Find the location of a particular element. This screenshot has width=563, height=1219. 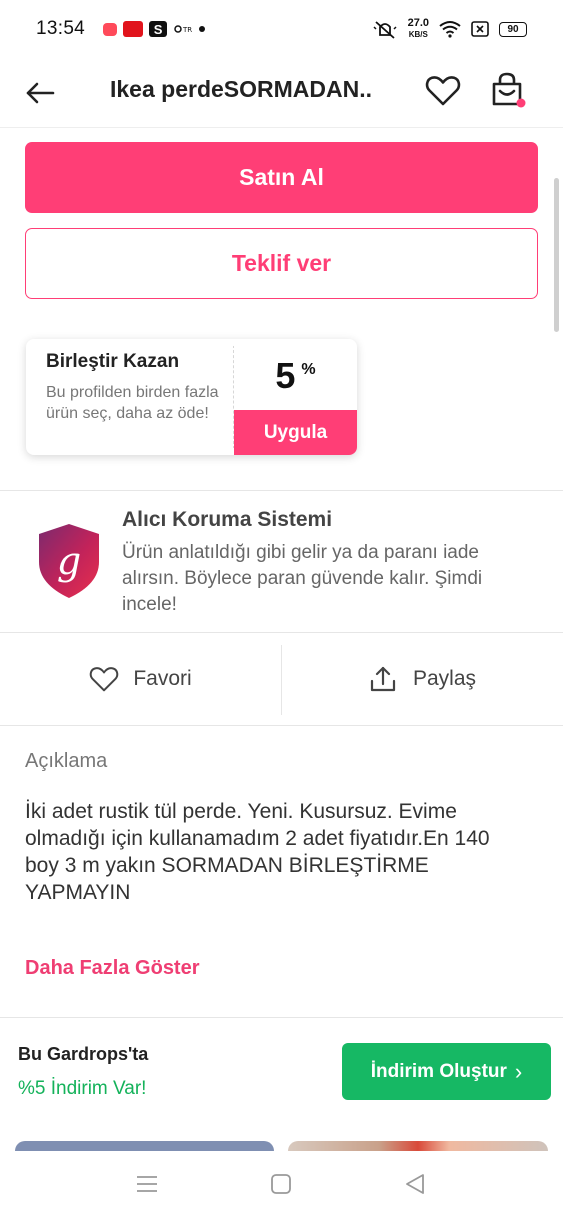

svg-text: g is located at coordinates (69, 561).